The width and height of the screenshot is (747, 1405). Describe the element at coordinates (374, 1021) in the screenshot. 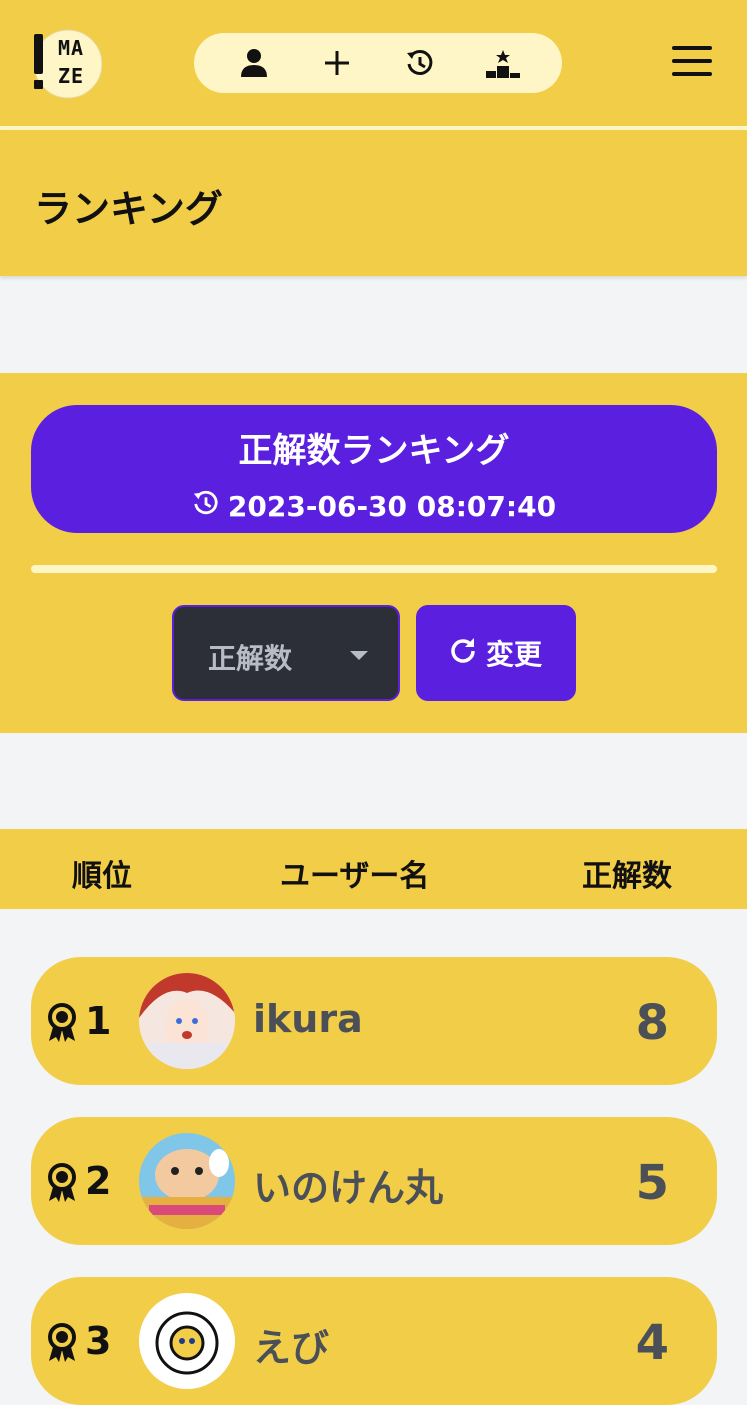

I see `table-row: 1 ikura 8` at that location.